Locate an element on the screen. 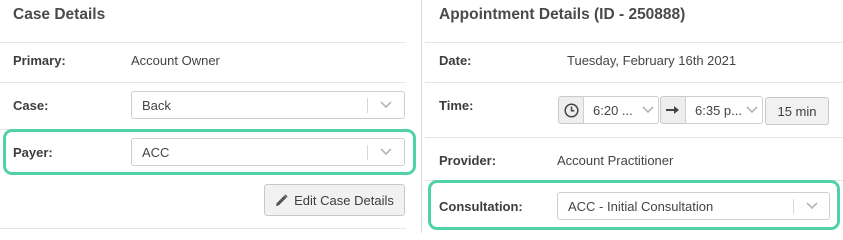  arrow-icon-box is located at coordinates (673, 110).